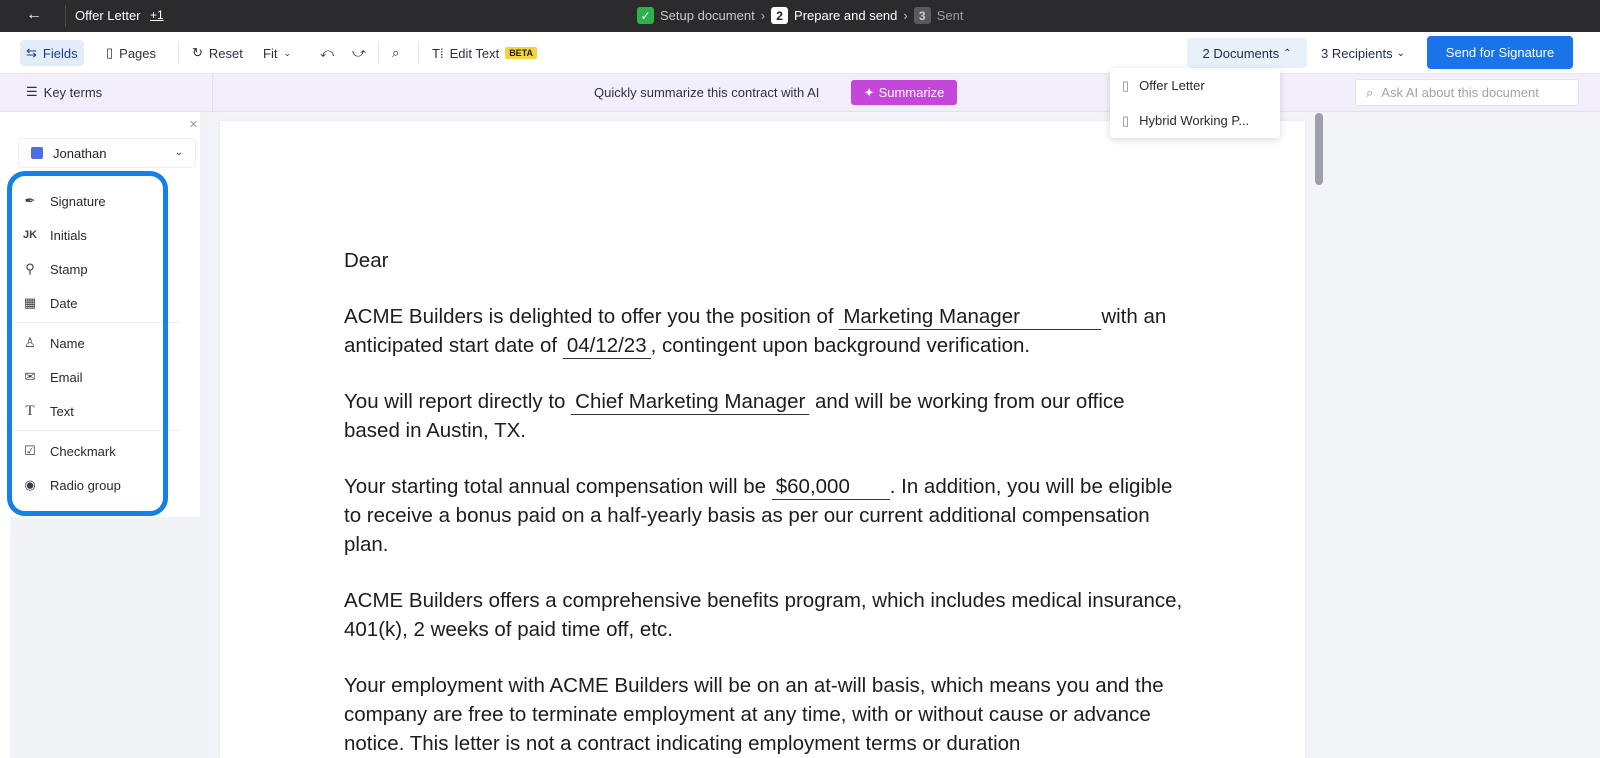  I want to click on salary-field: $60,000, so click(830, 487).